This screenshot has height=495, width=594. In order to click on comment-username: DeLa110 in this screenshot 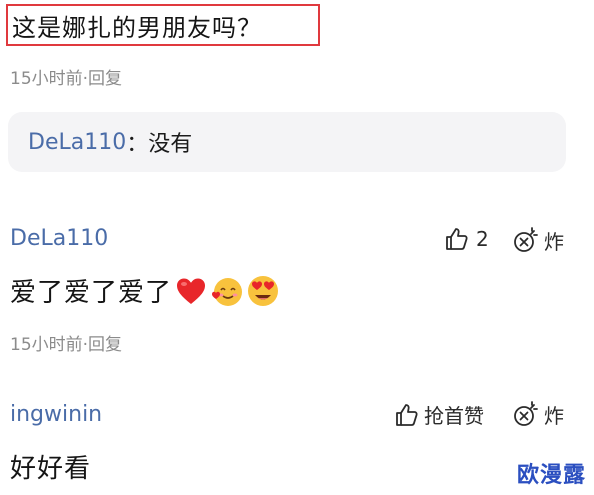, I will do `click(59, 238)`.